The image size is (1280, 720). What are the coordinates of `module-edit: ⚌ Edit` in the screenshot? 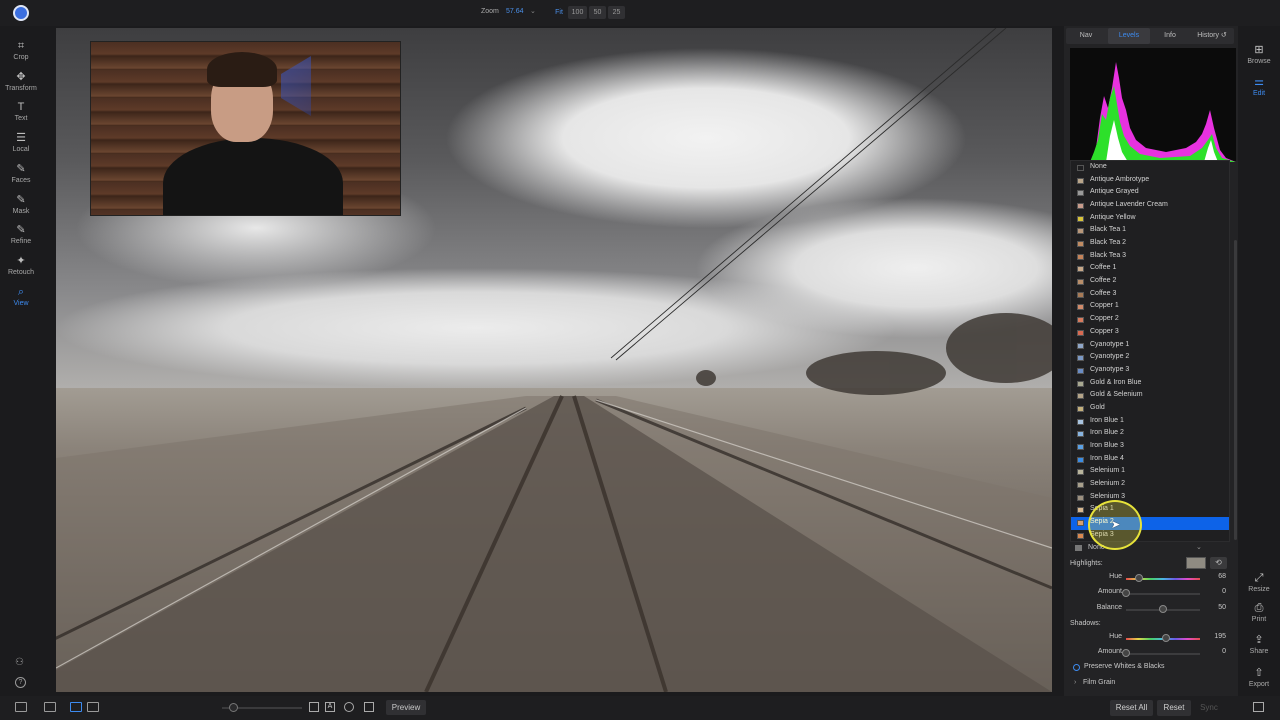 It's located at (1259, 86).